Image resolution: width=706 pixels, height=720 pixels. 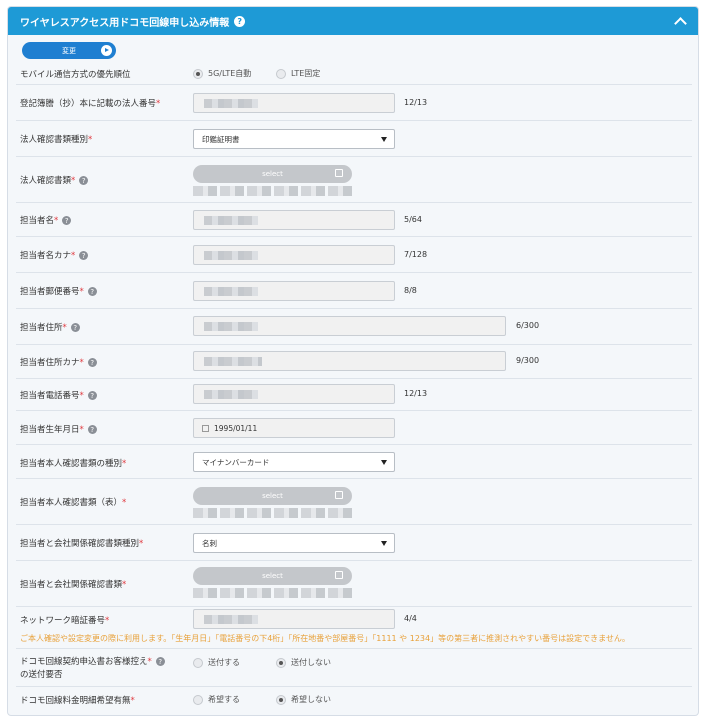 I want to click on radio-lte-only: LTE固定, so click(x=298, y=73).